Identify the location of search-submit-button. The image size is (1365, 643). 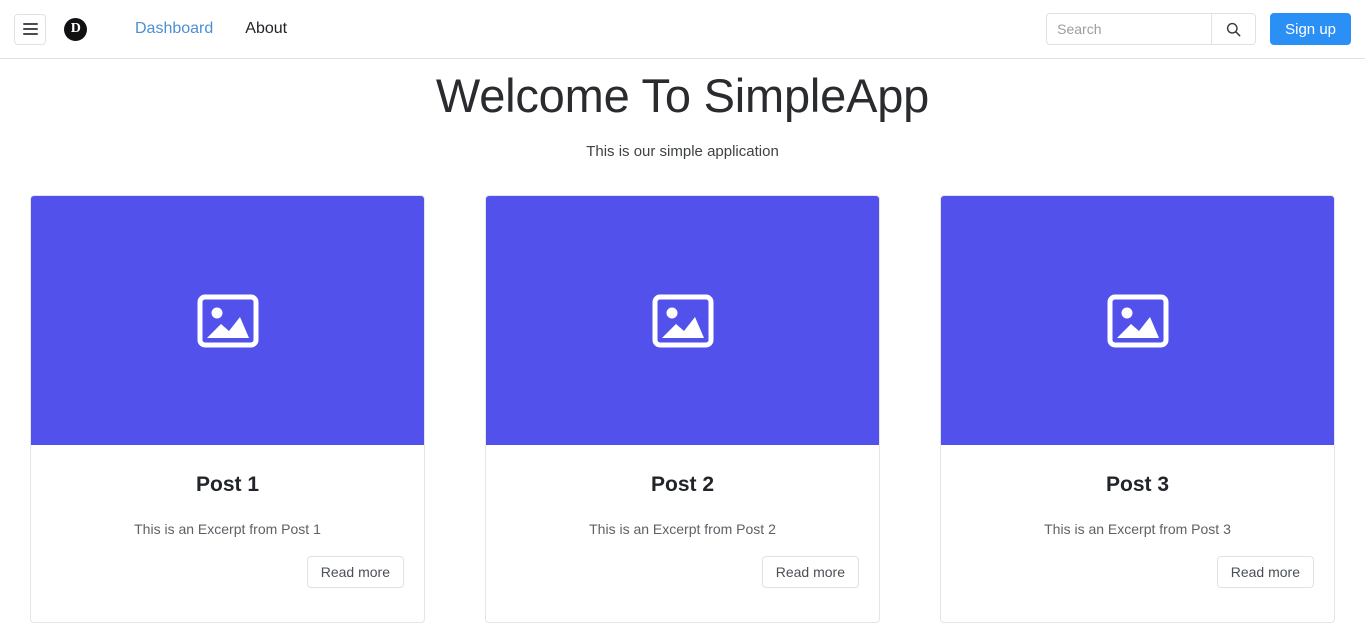
(1234, 29).